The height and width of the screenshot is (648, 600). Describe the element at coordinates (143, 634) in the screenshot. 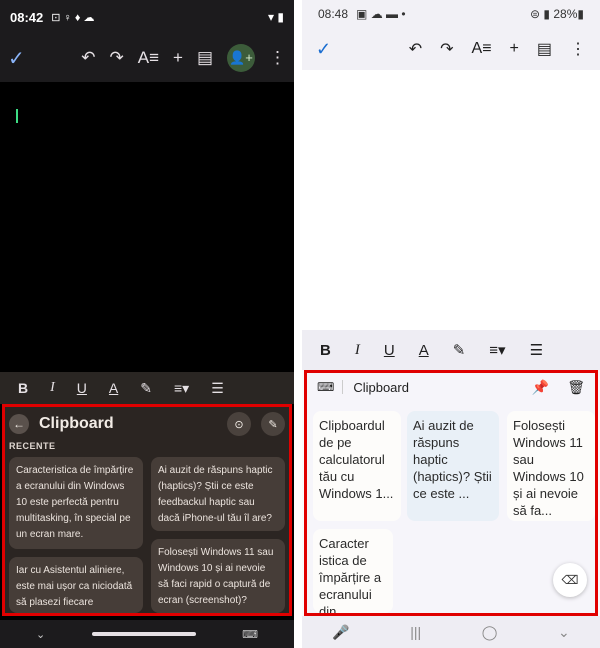

I see `home-gesture-bar` at that location.